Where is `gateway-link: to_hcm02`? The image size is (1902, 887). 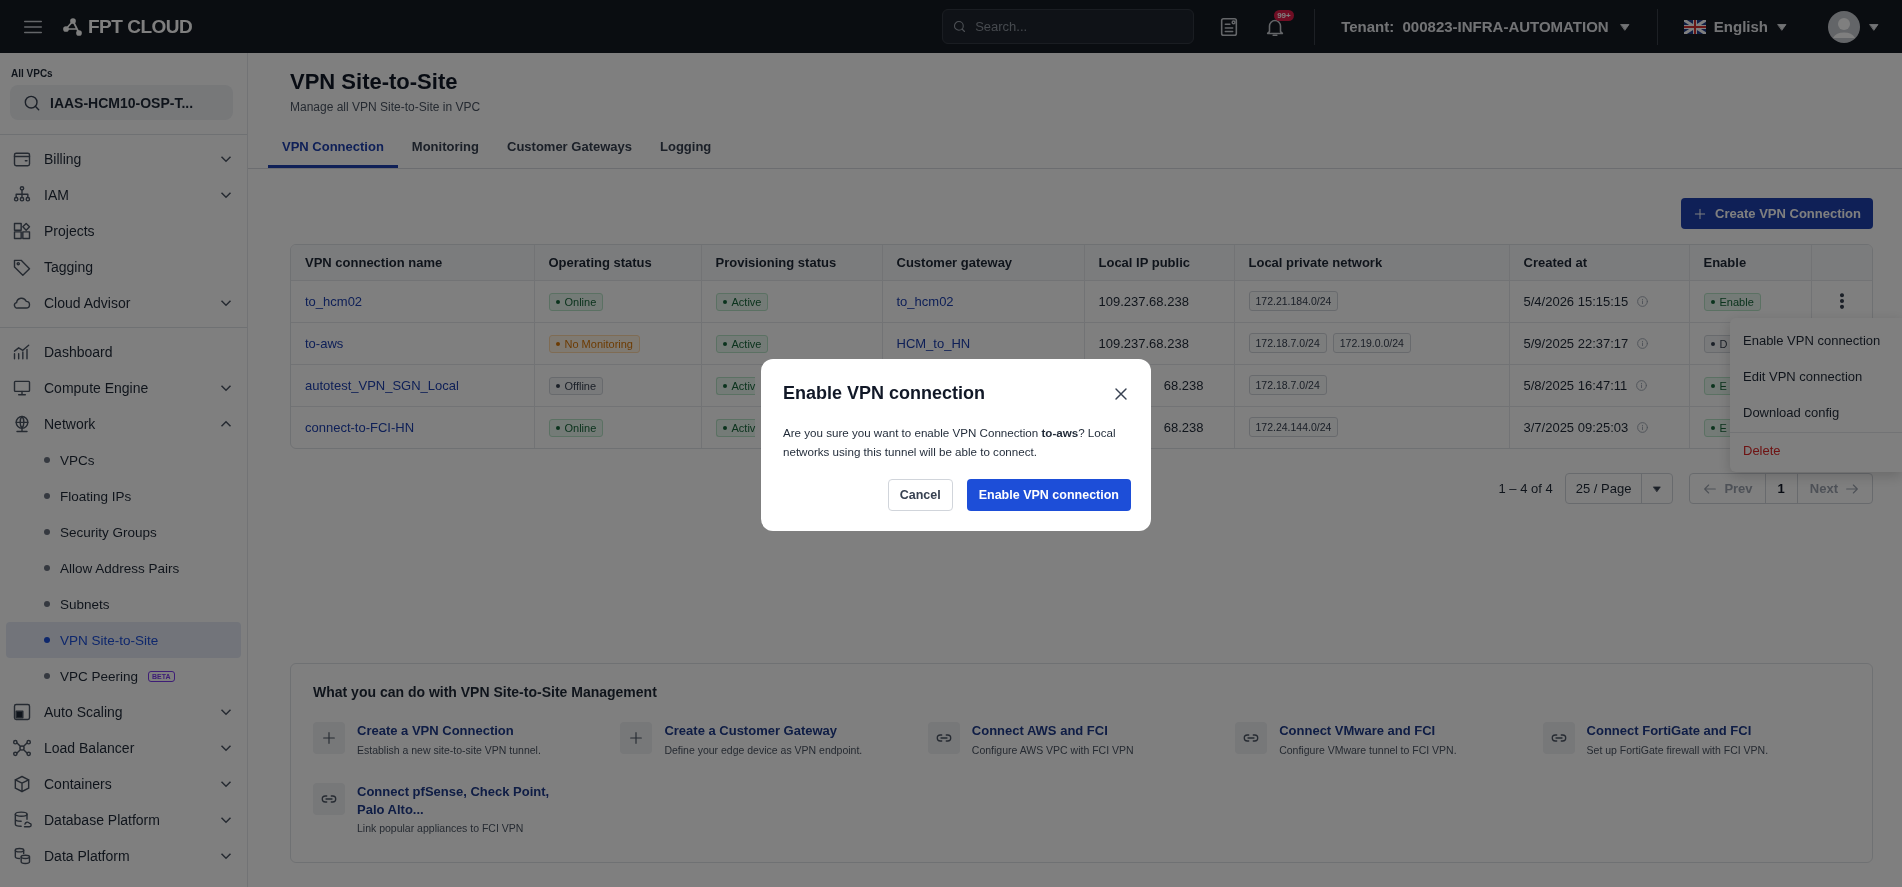
gateway-link: to_hcm02 is located at coordinates (925, 301).